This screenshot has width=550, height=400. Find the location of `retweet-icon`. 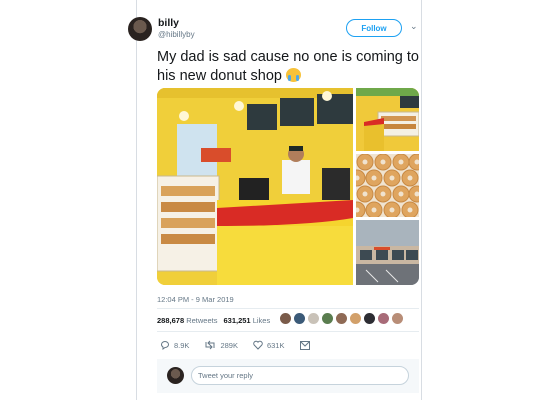

retweet-icon is located at coordinates (210, 345).